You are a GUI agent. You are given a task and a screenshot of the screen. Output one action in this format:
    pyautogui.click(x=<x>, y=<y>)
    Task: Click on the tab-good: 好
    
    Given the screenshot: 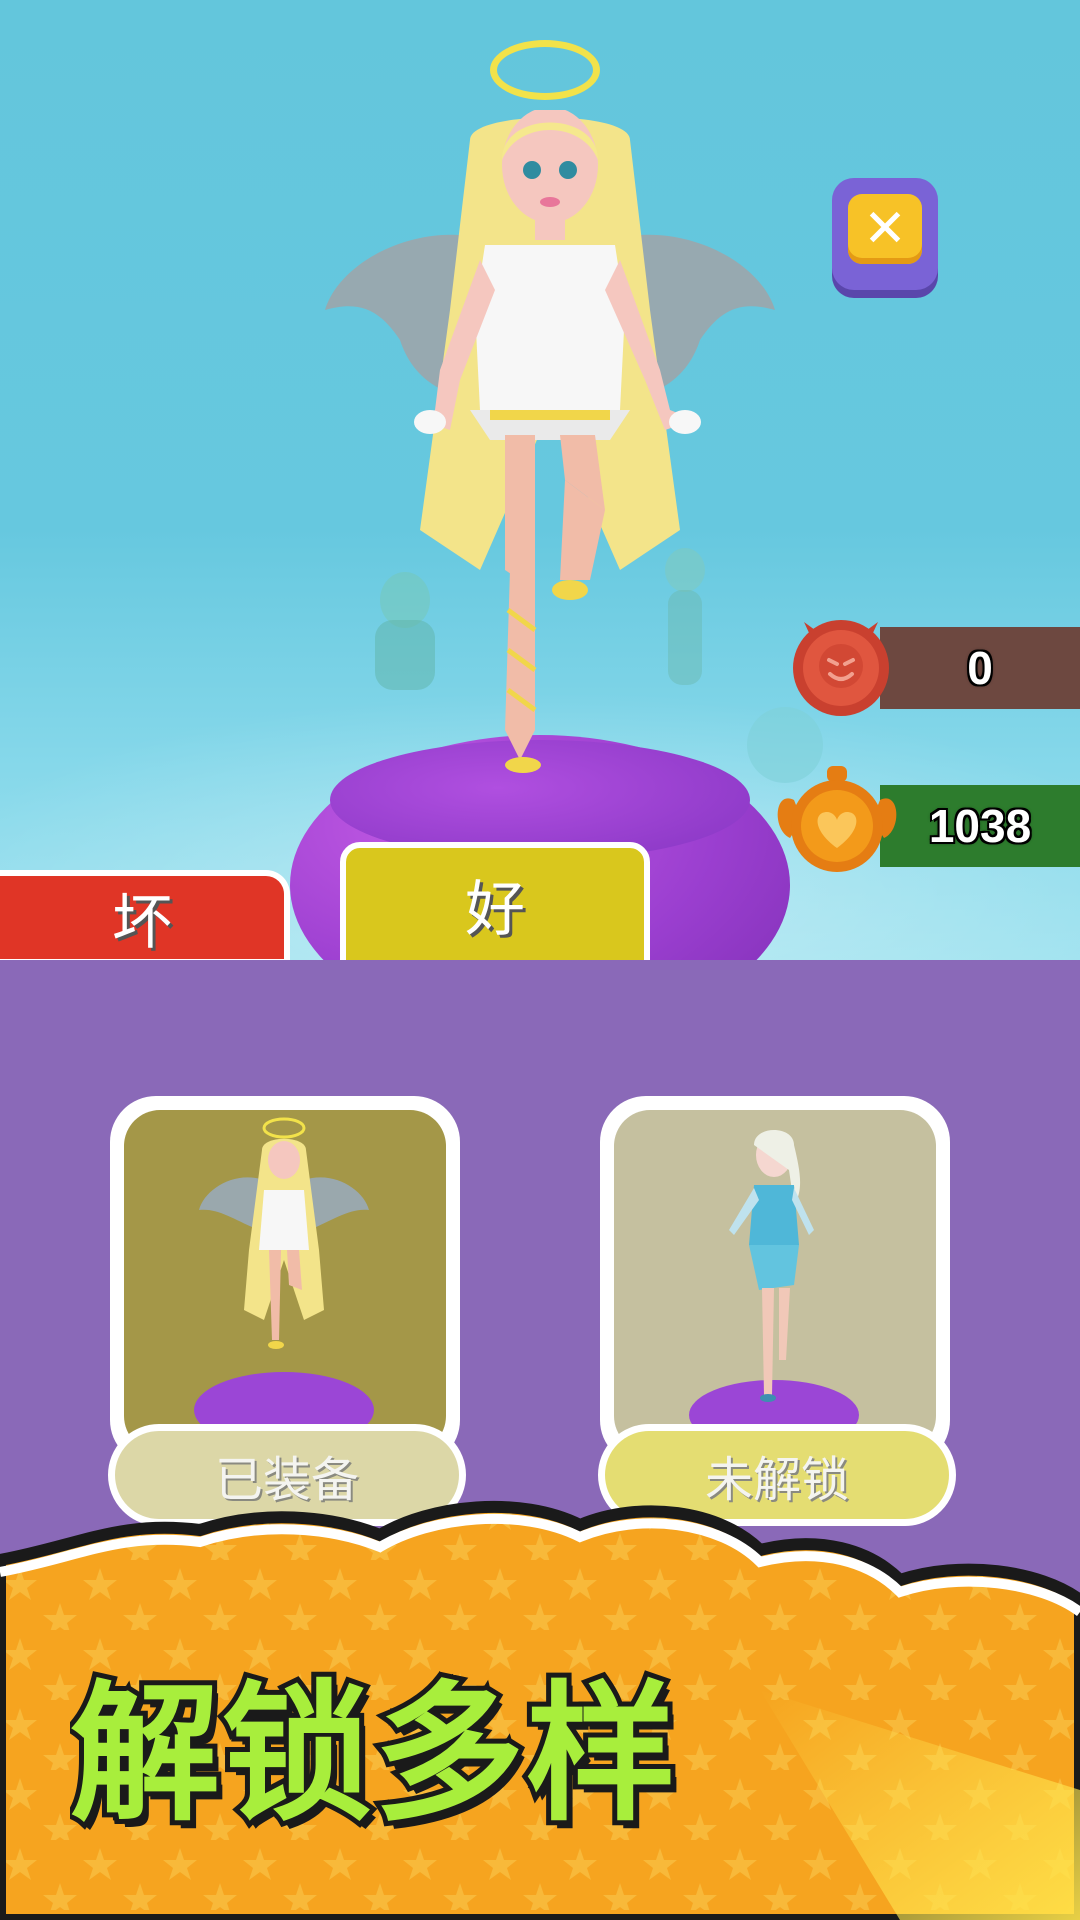 What is the action you would take?
    pyautogui.click(x=495, y=901)
    